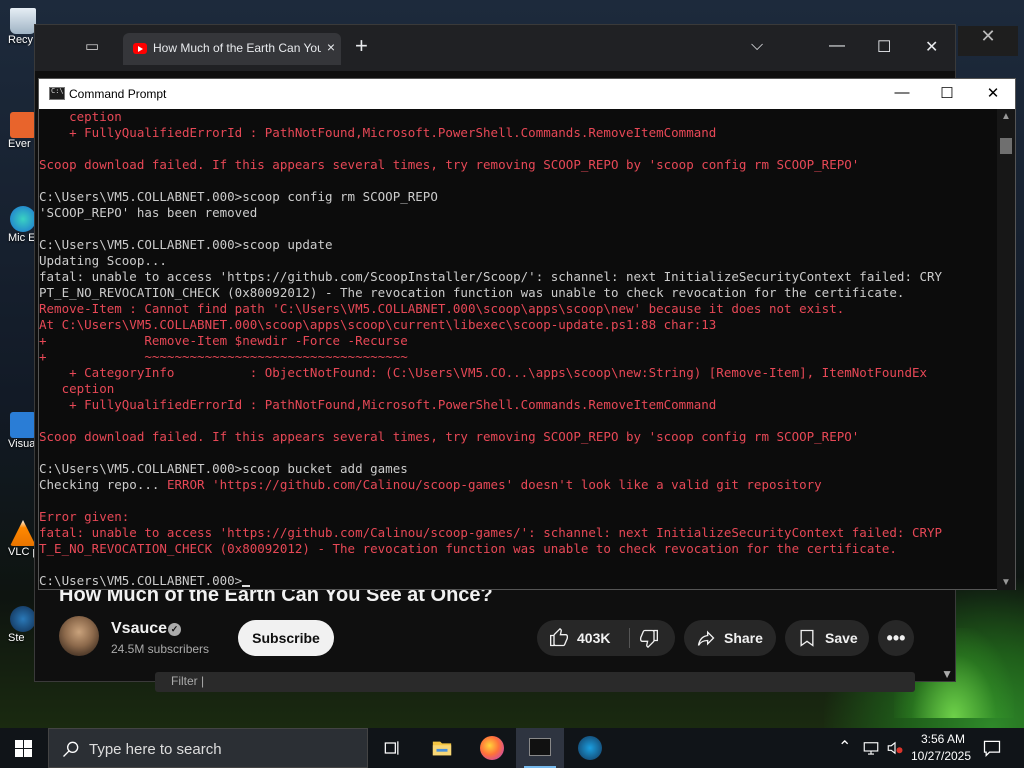 The height and width of the screenshot is (768, 1024). I want to click on taskbar-search-box: Type here to search, so click(208, 748).